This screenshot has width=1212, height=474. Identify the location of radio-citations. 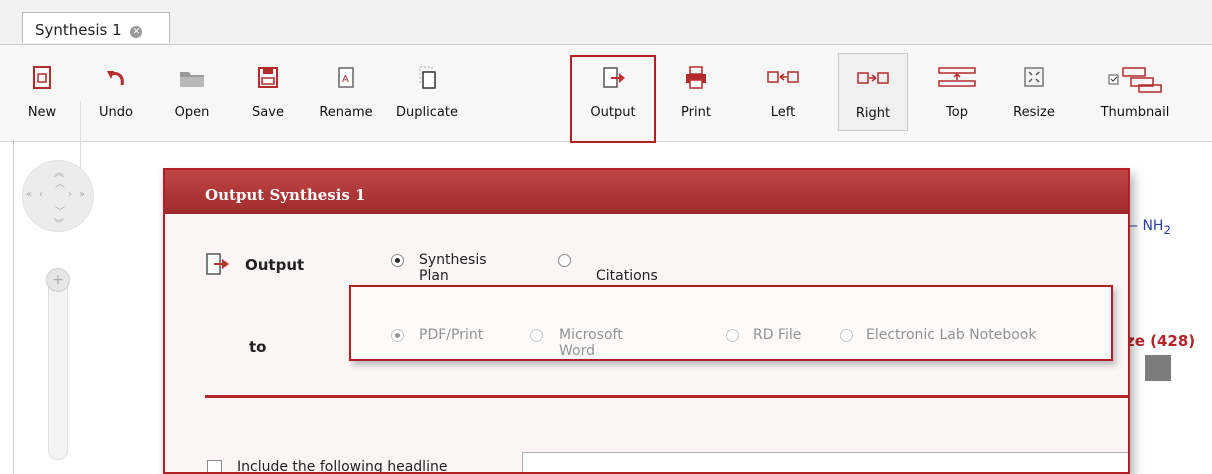
(564, 260).